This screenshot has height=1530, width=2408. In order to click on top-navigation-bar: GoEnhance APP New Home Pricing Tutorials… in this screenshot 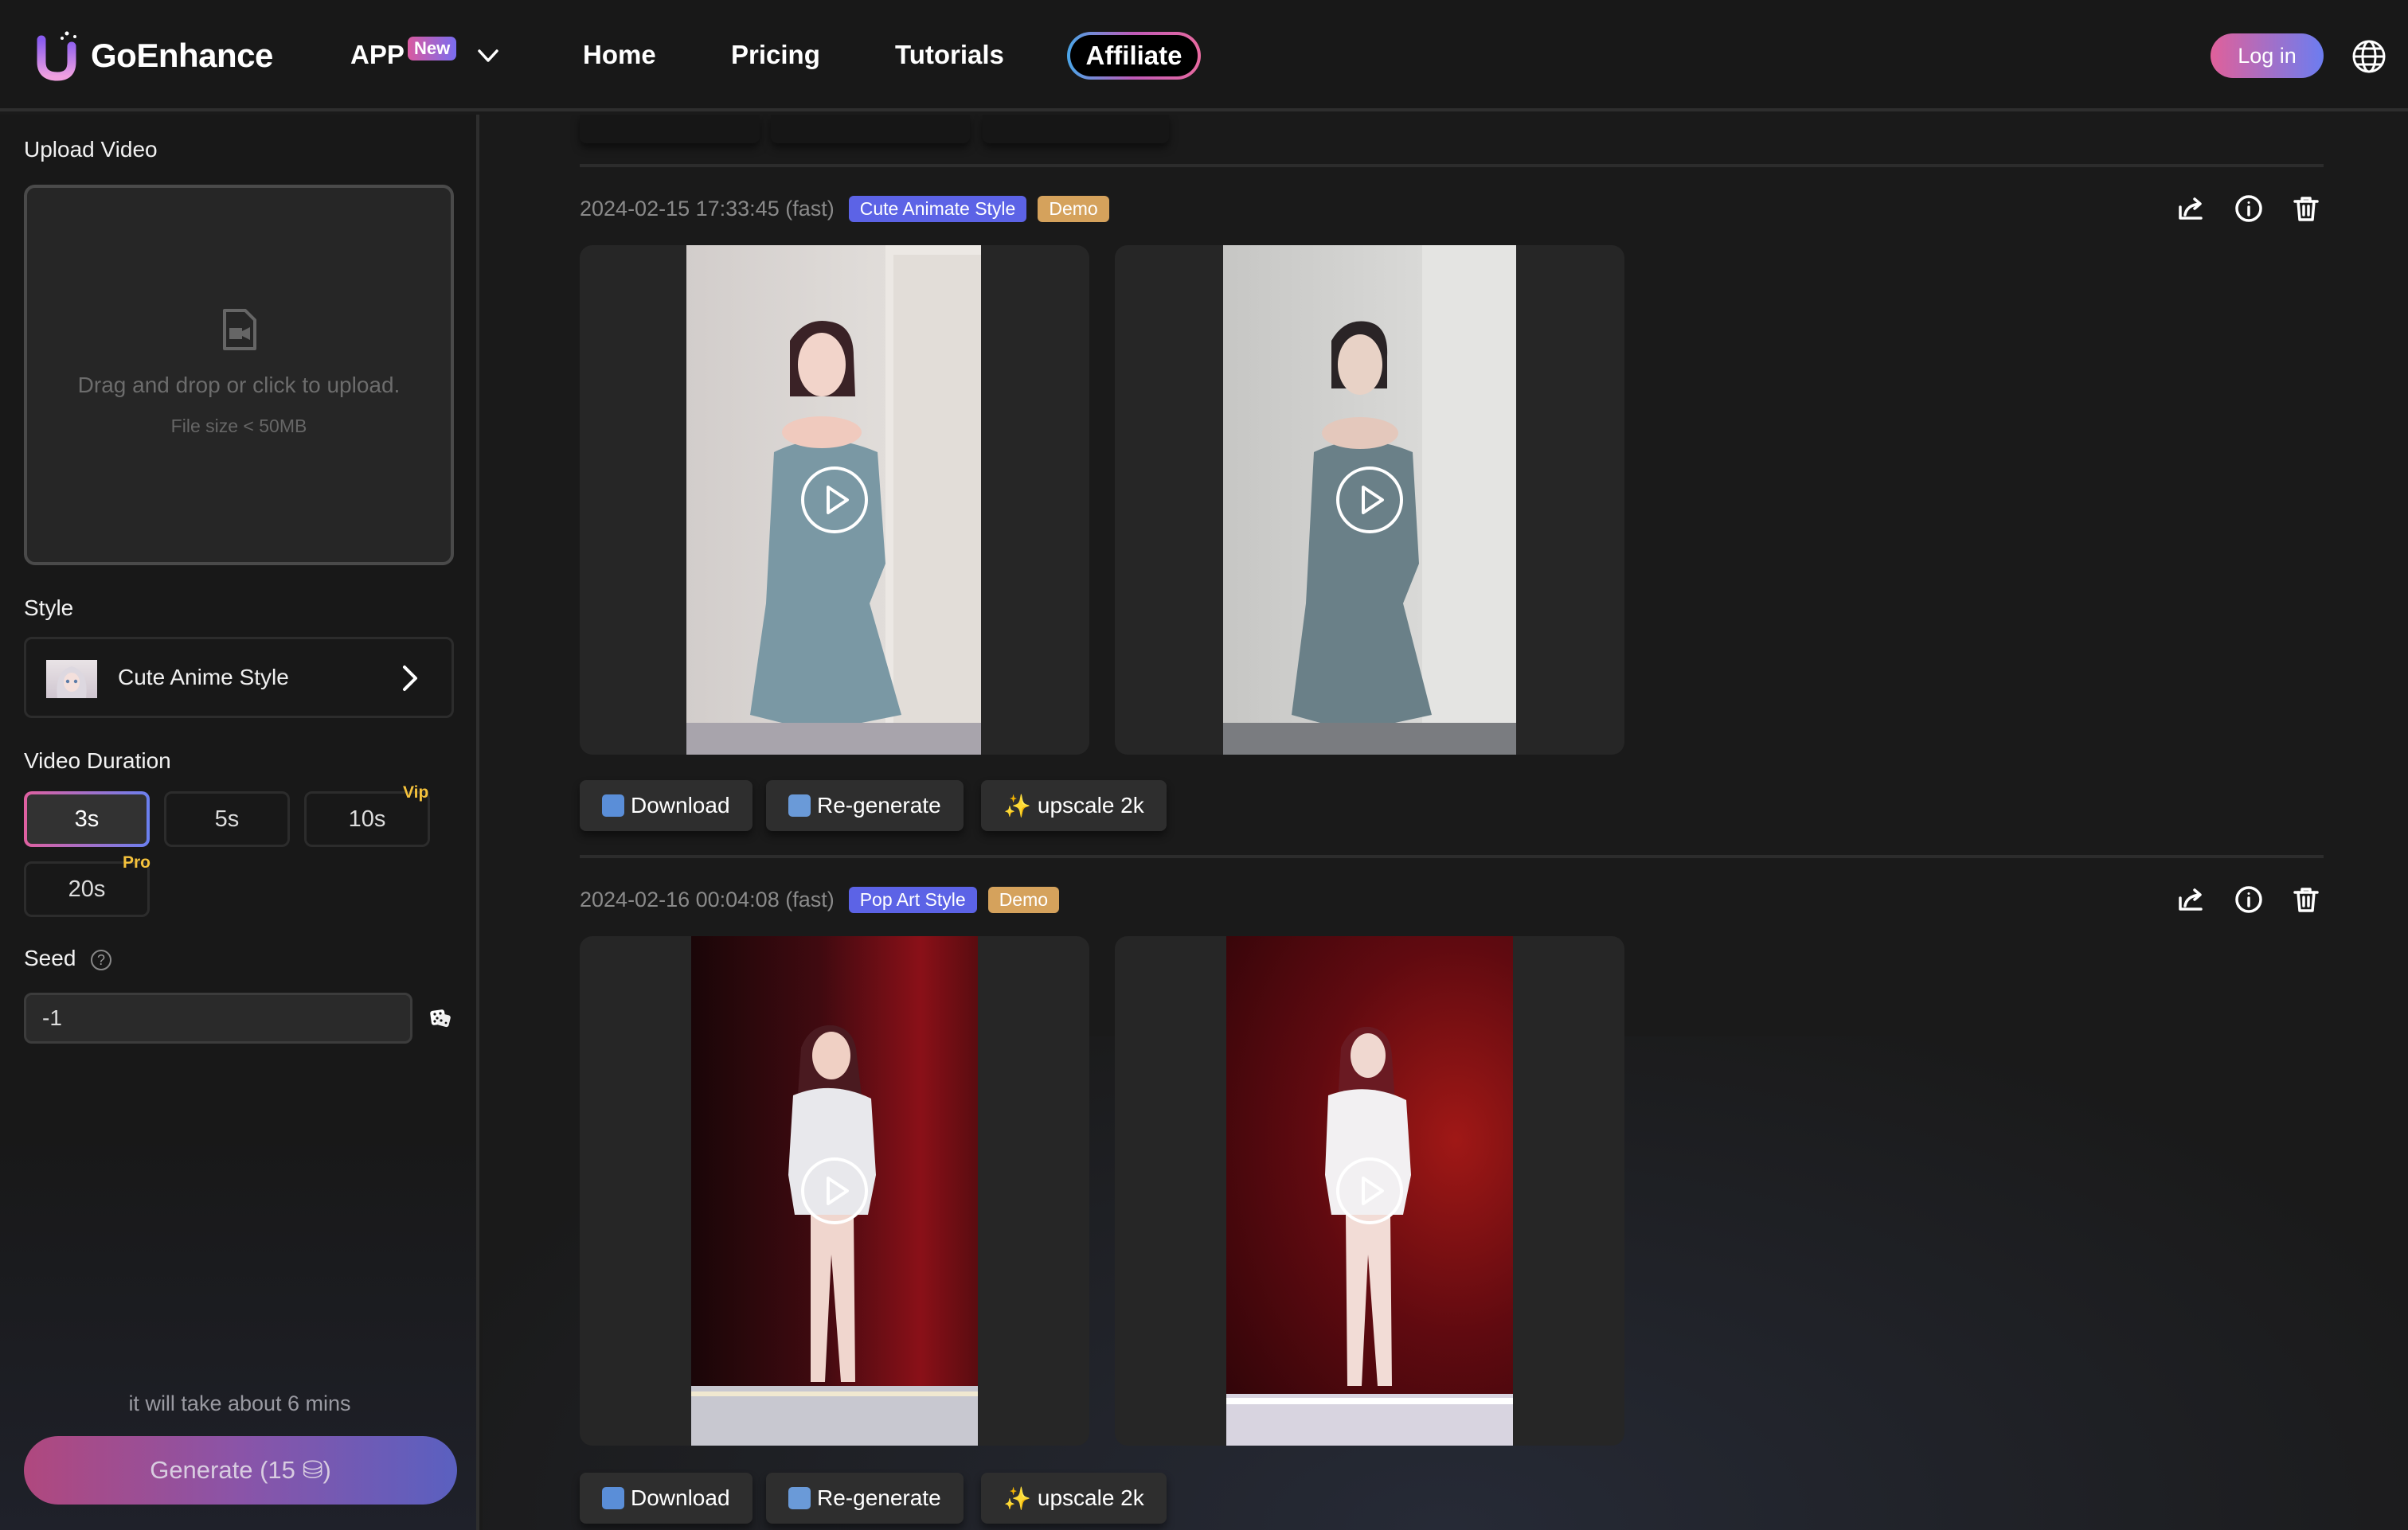, I will do `click(1204, 55)`.